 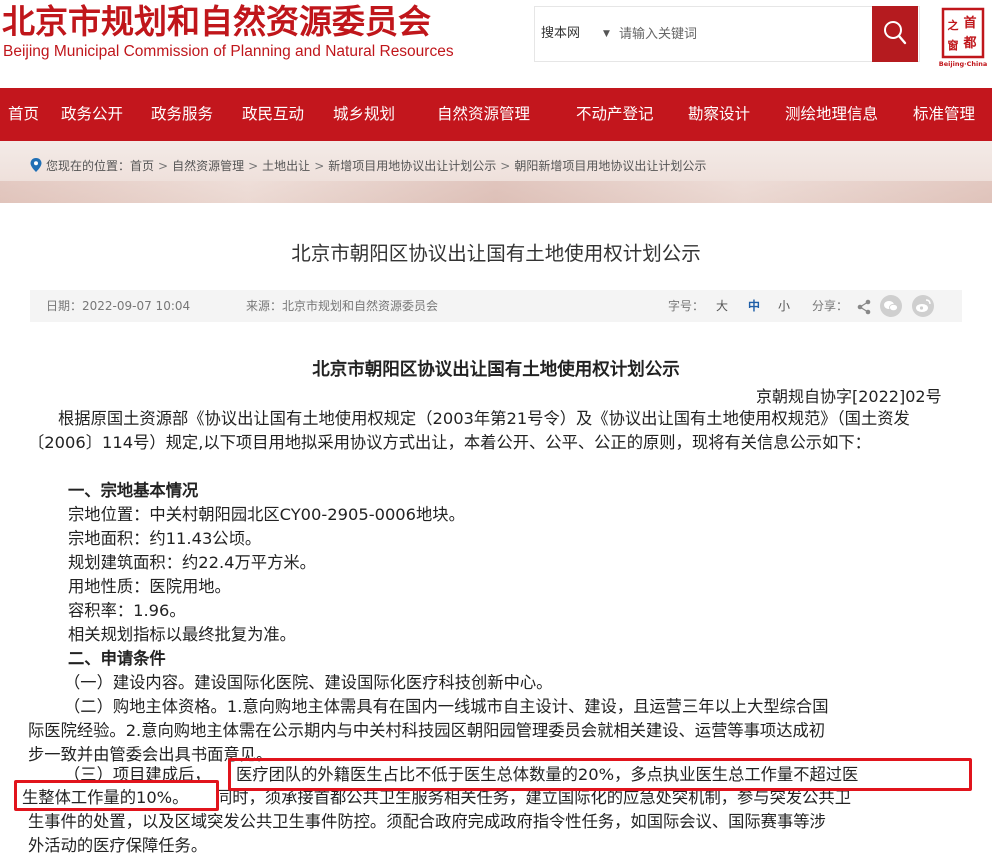 What do you see at coordinates (117, 658) in the screenshot?
I see `section-2-title: 二、申请条件` at bounding box center [117, 658].